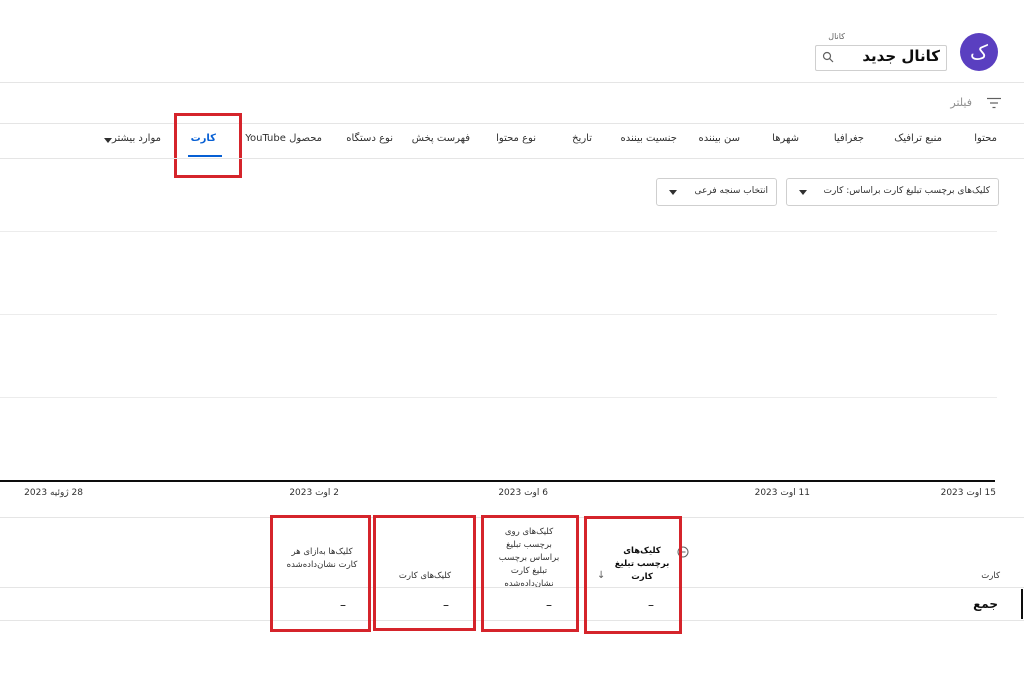 Image resolution: width=1024 pixels, height=679 pixels. I want to click on channel-selector: کانال جدید, so click(881, 58).